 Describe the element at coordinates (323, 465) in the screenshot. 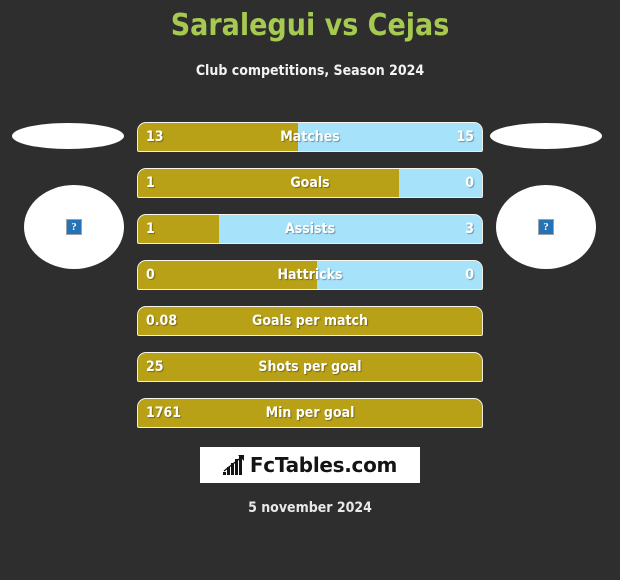

I see `fctables-logo-text: FcTables.com` at that location.